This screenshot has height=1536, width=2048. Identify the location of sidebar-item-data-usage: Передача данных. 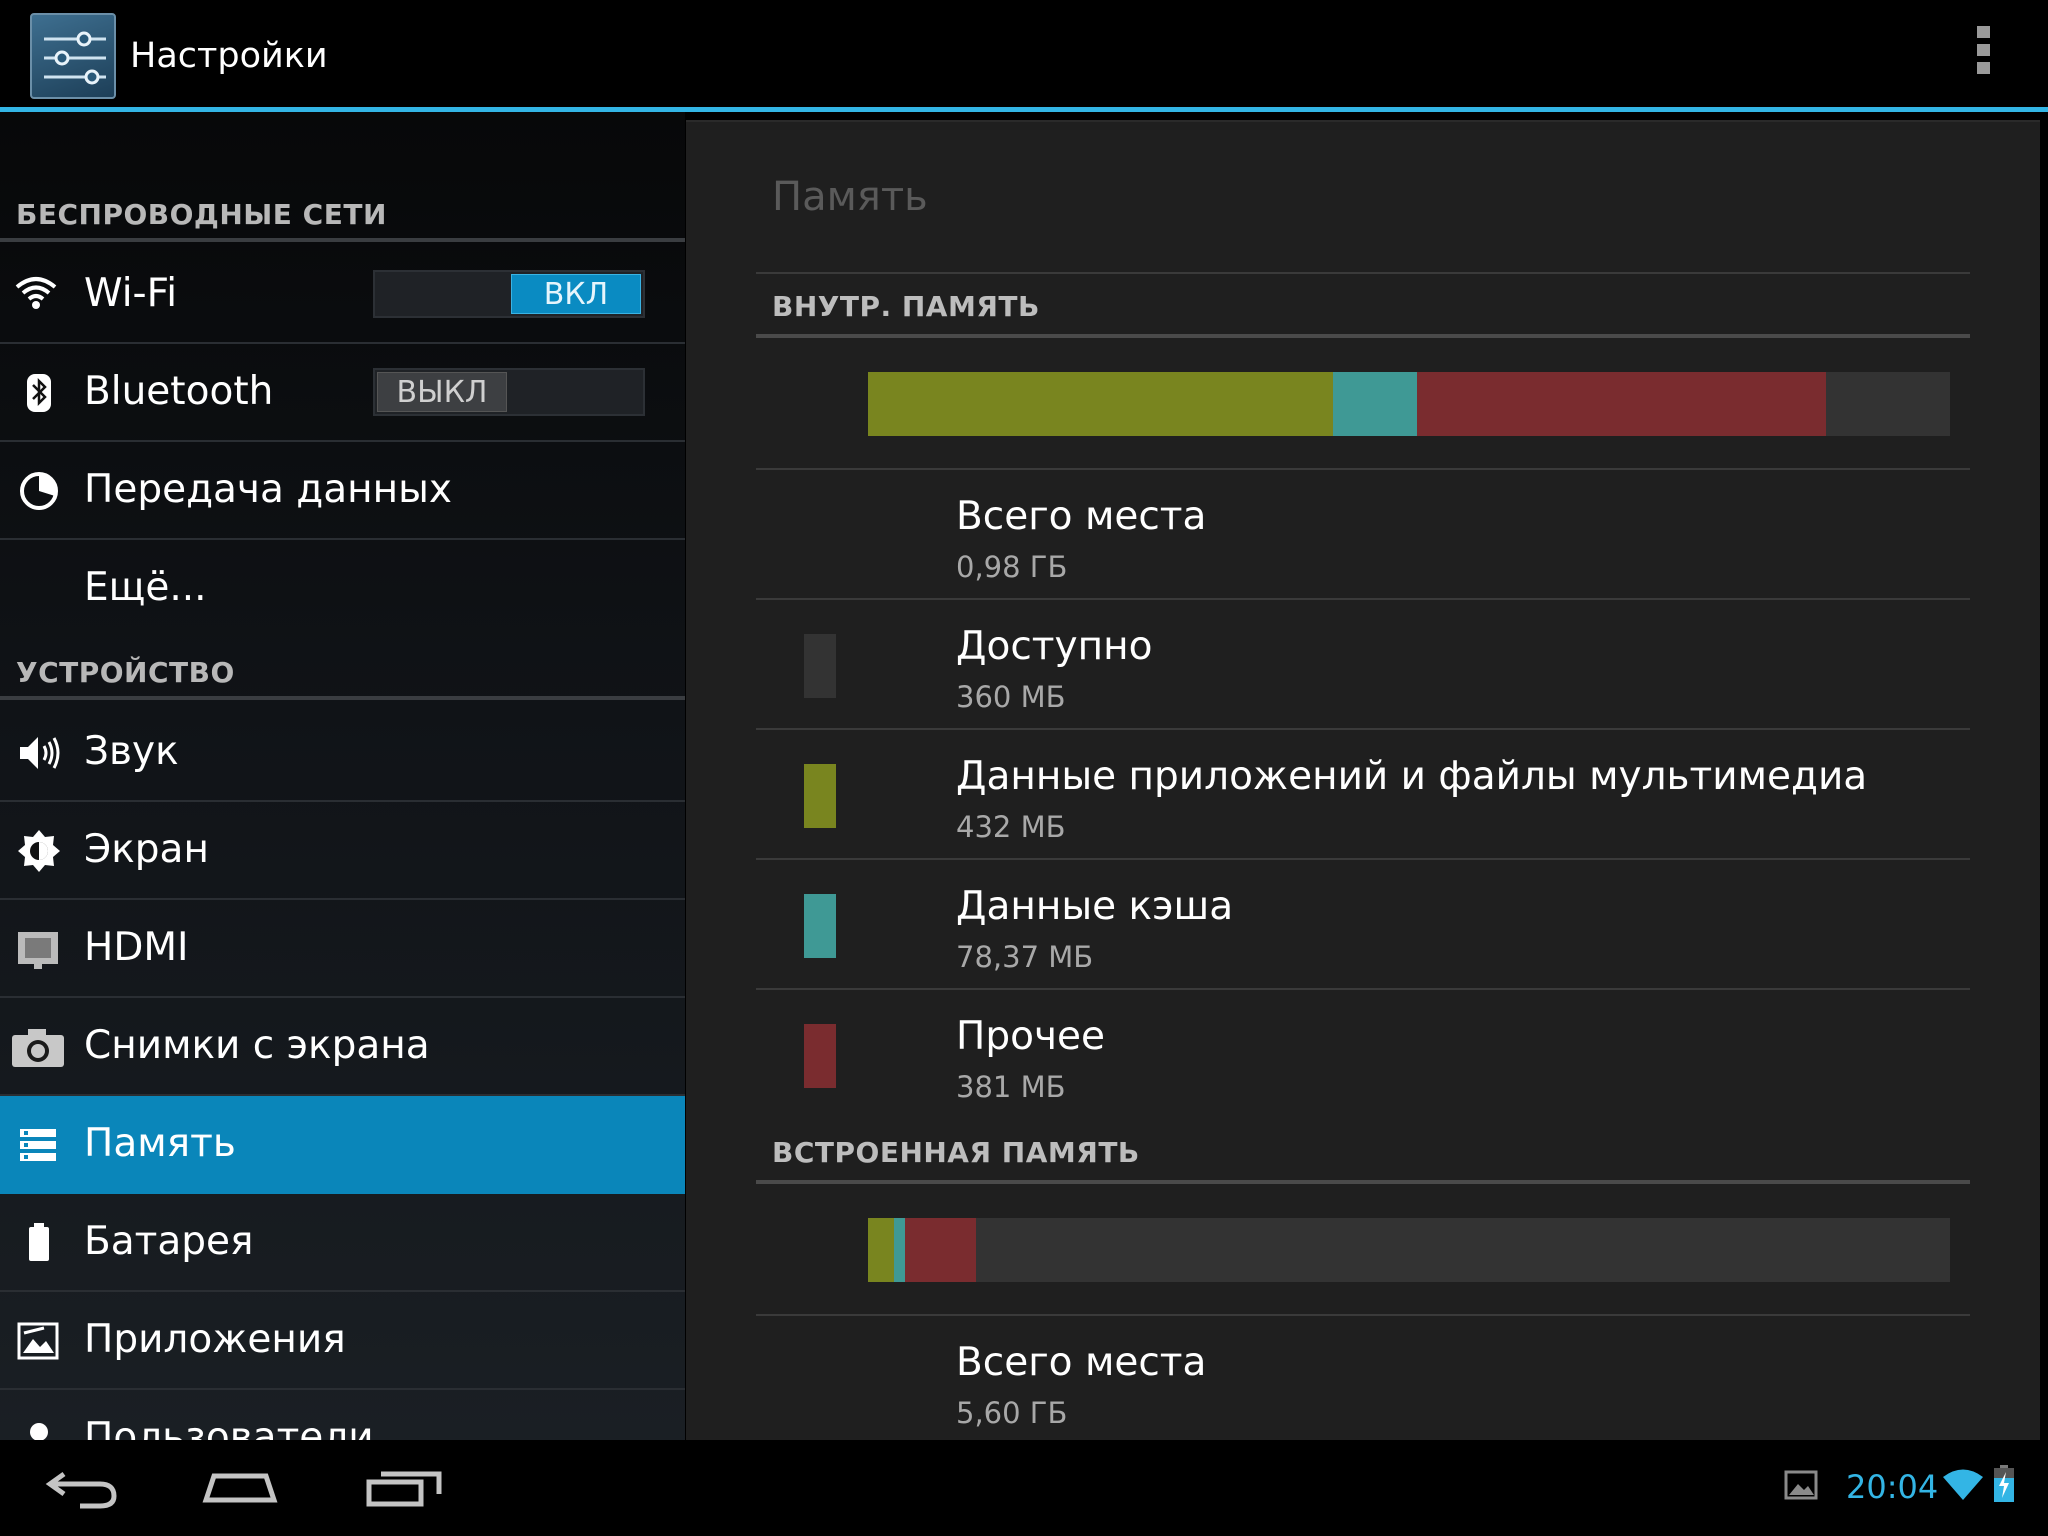
(342, 491).